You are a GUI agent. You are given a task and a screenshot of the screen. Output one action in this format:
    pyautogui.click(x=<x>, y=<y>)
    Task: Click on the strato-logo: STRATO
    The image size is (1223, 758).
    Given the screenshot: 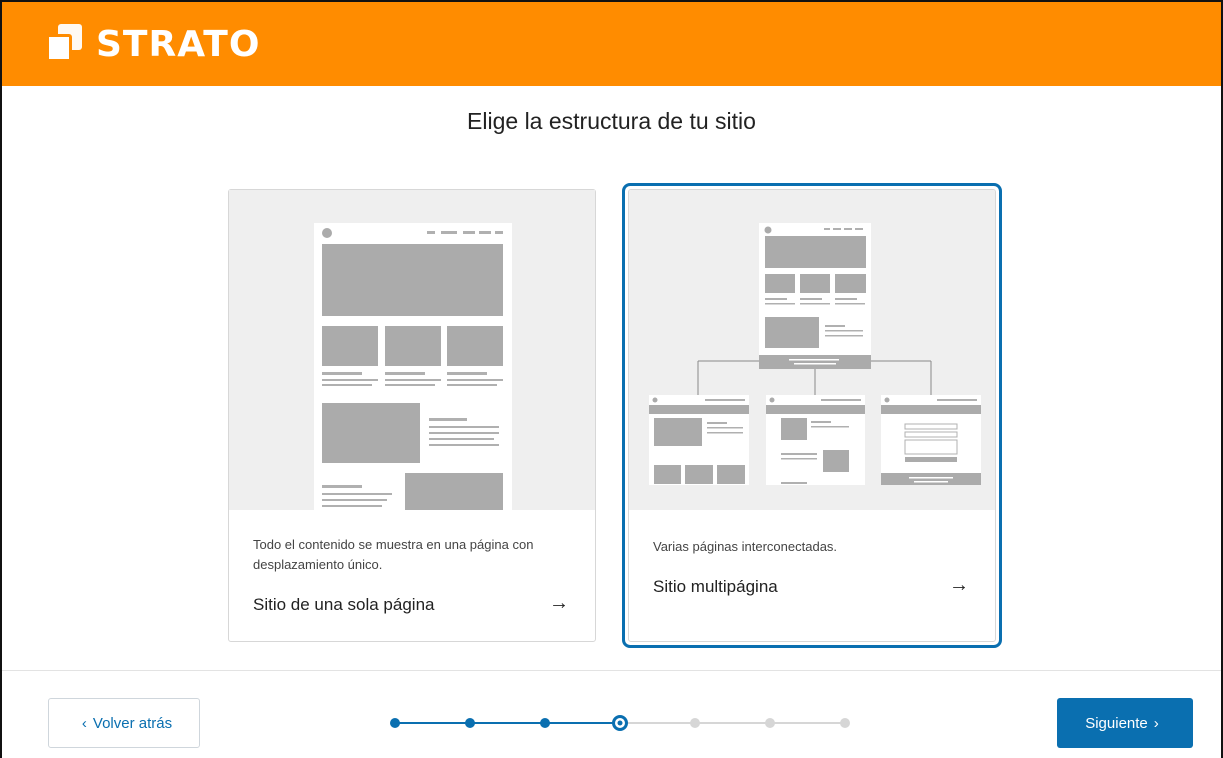 What is the action you would take?
    pyautogui.click(x=153, y=44)
    